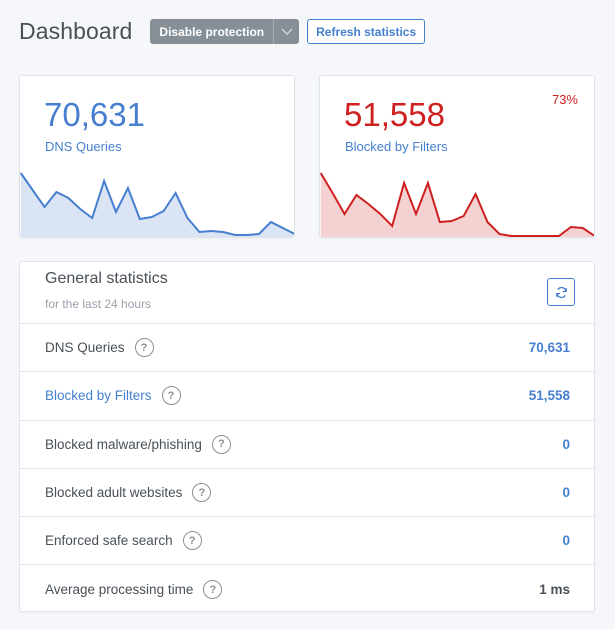 The height and width of the screenshot is (629, 615). What do you see at coordinates (307, 445) in the screenshot?
I see `stat-row-malware: Blocked malware/phishing? 0` at bounding box center [307, 445].